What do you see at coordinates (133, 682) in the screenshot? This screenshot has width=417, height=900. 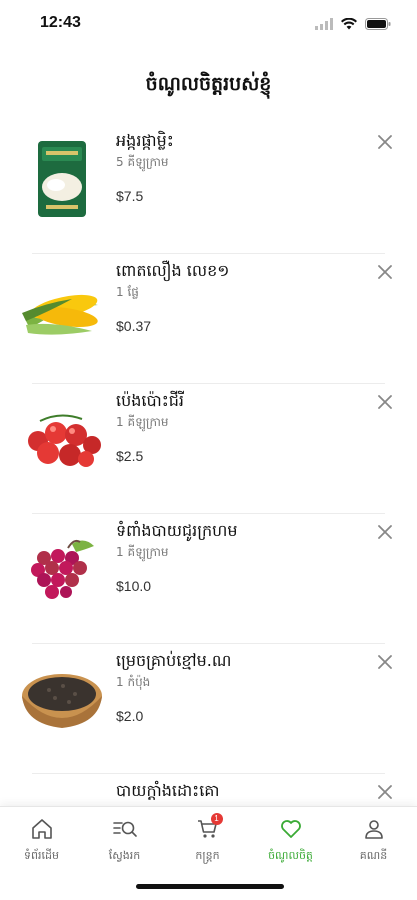 I see `item-quantity: 1 កំប៉ុង` at bounding box center [133, 682].